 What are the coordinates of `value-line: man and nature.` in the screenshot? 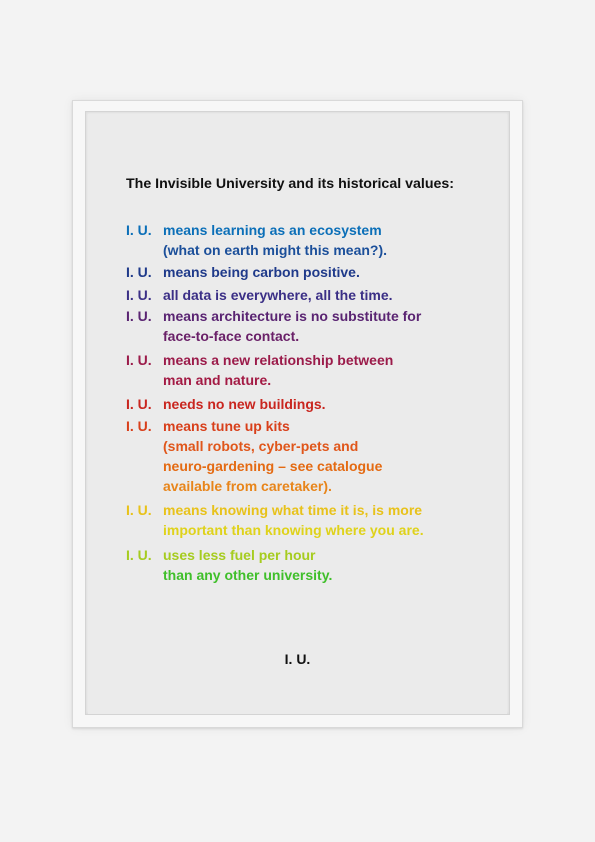 It's located at (217, 380).